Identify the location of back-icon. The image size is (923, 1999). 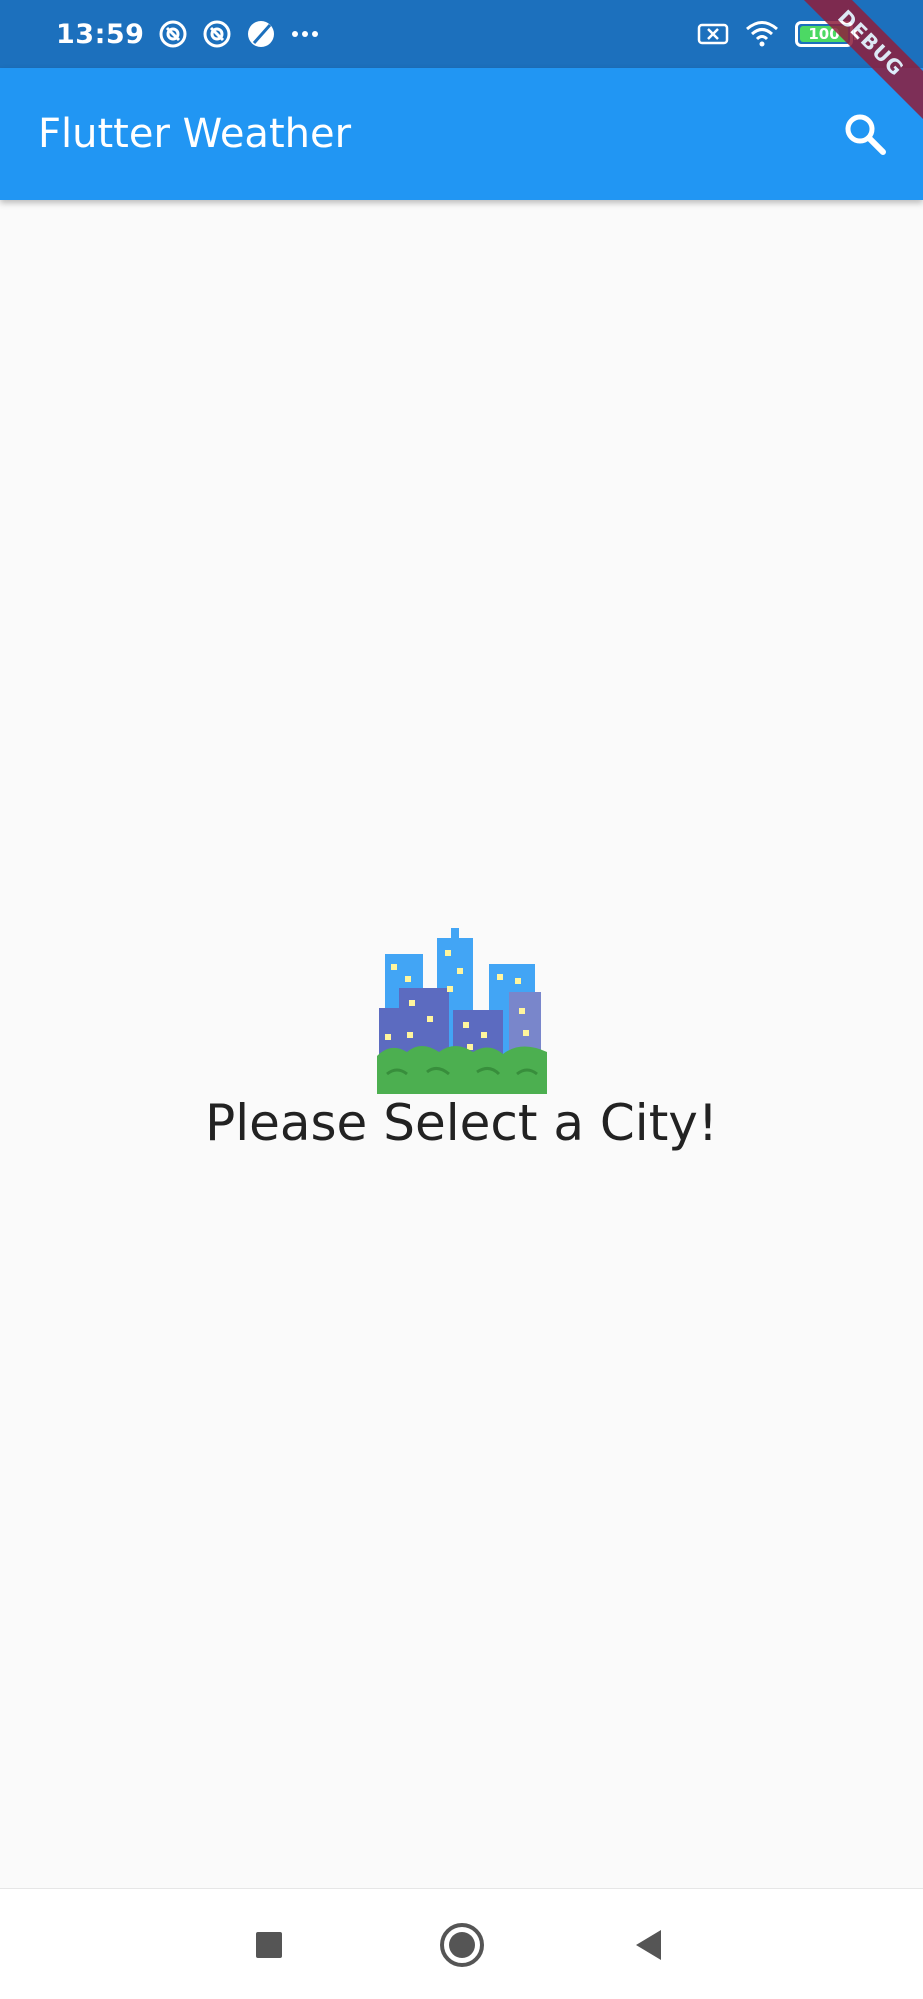
(648, 1944).